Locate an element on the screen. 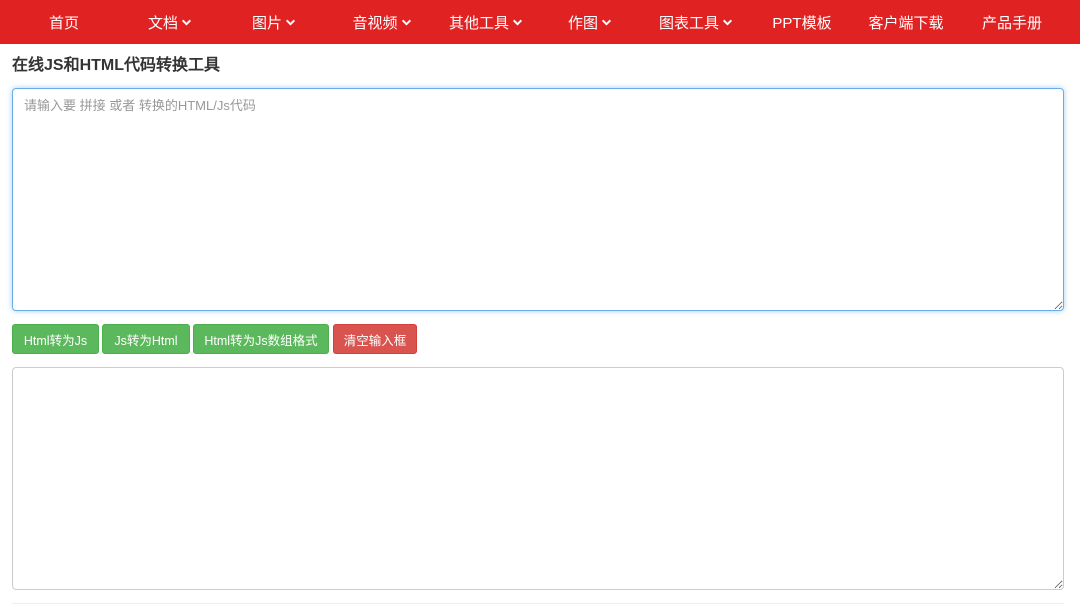 This screenshot has height=606, width=1080. clear-input-button: 清空输入框 is located at coordinates (375, 339).